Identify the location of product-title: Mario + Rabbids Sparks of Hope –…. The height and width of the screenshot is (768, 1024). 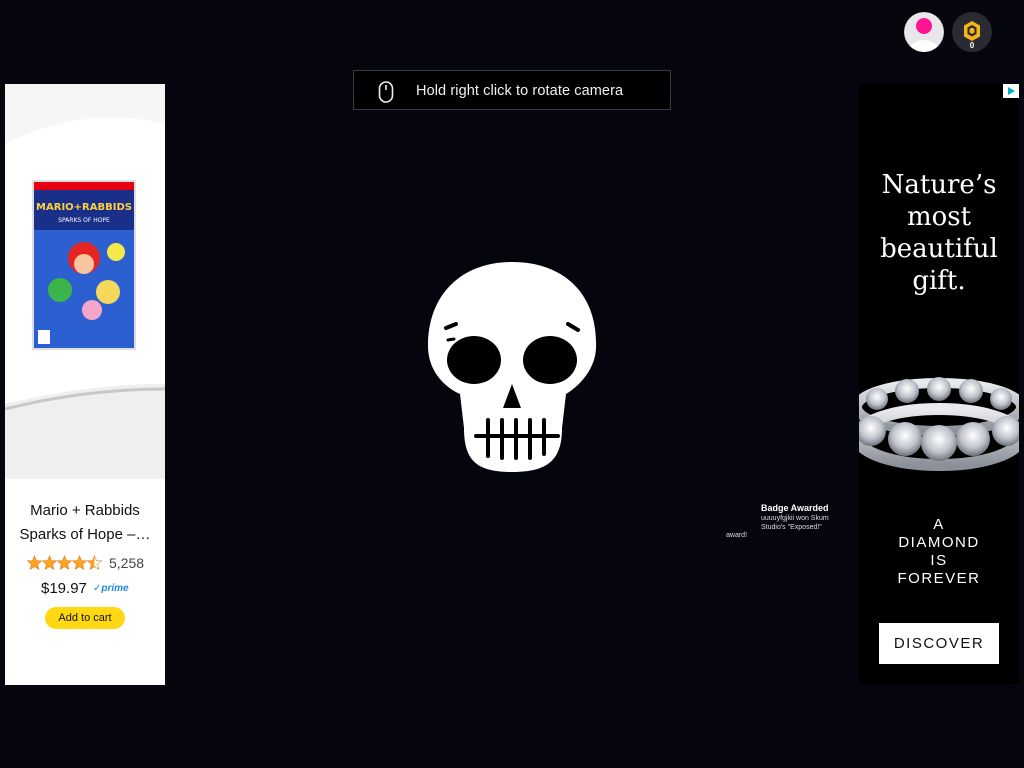
(85, 523).